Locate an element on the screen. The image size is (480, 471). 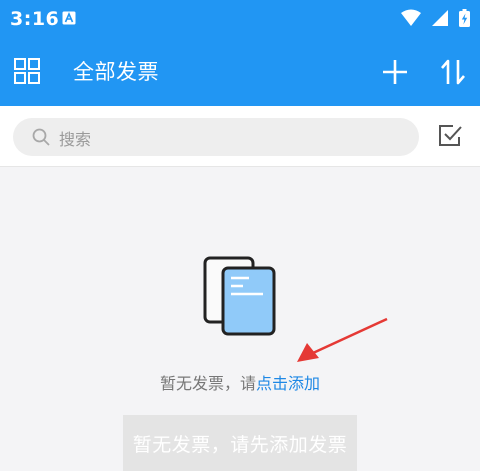
signal-icon is located at coordinates (439, 18).